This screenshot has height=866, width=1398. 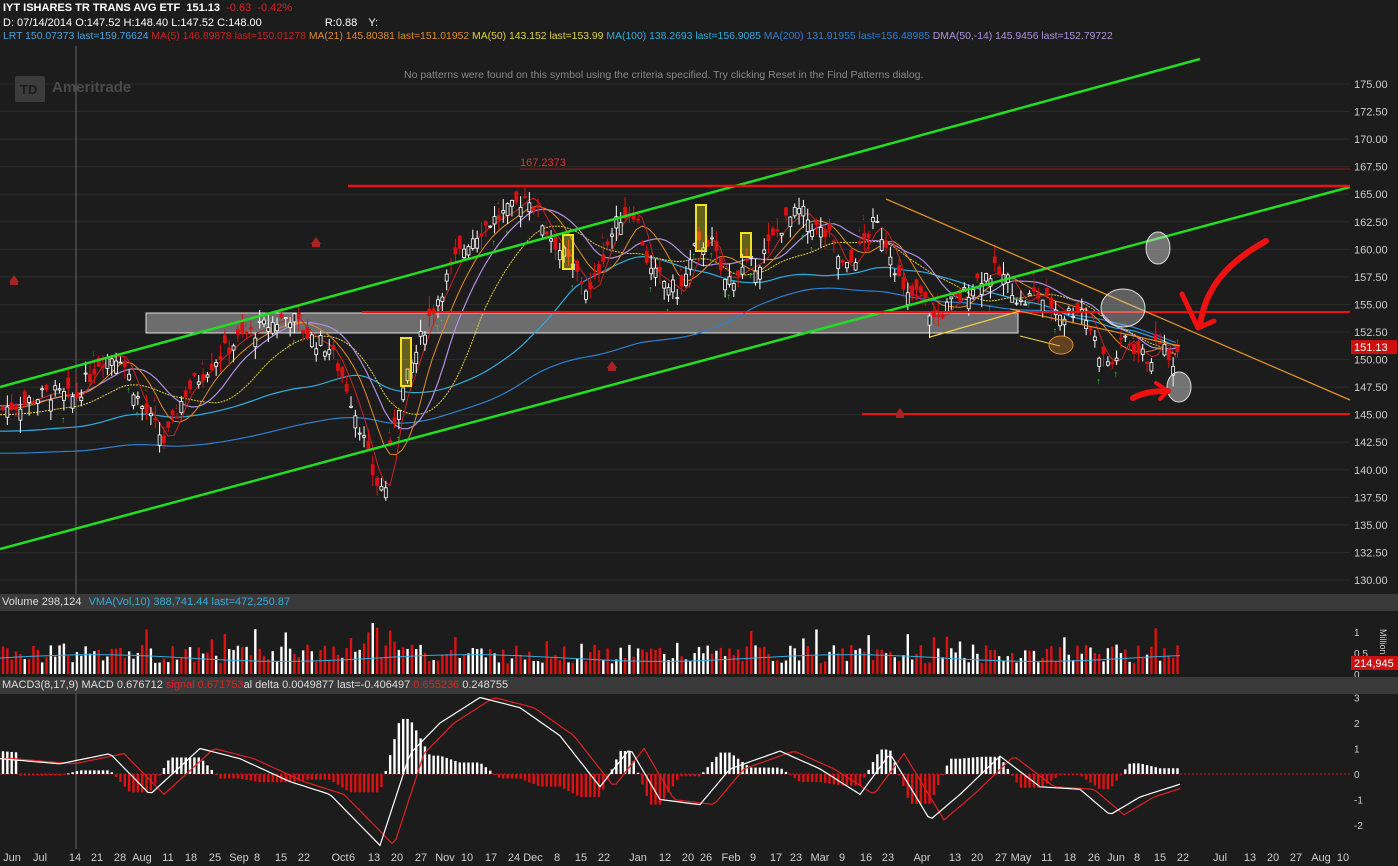 What do you see at coordinates (97, 858) in the screenshot?
I see `x-tick-label: 21` at bounding box center [97, 858].